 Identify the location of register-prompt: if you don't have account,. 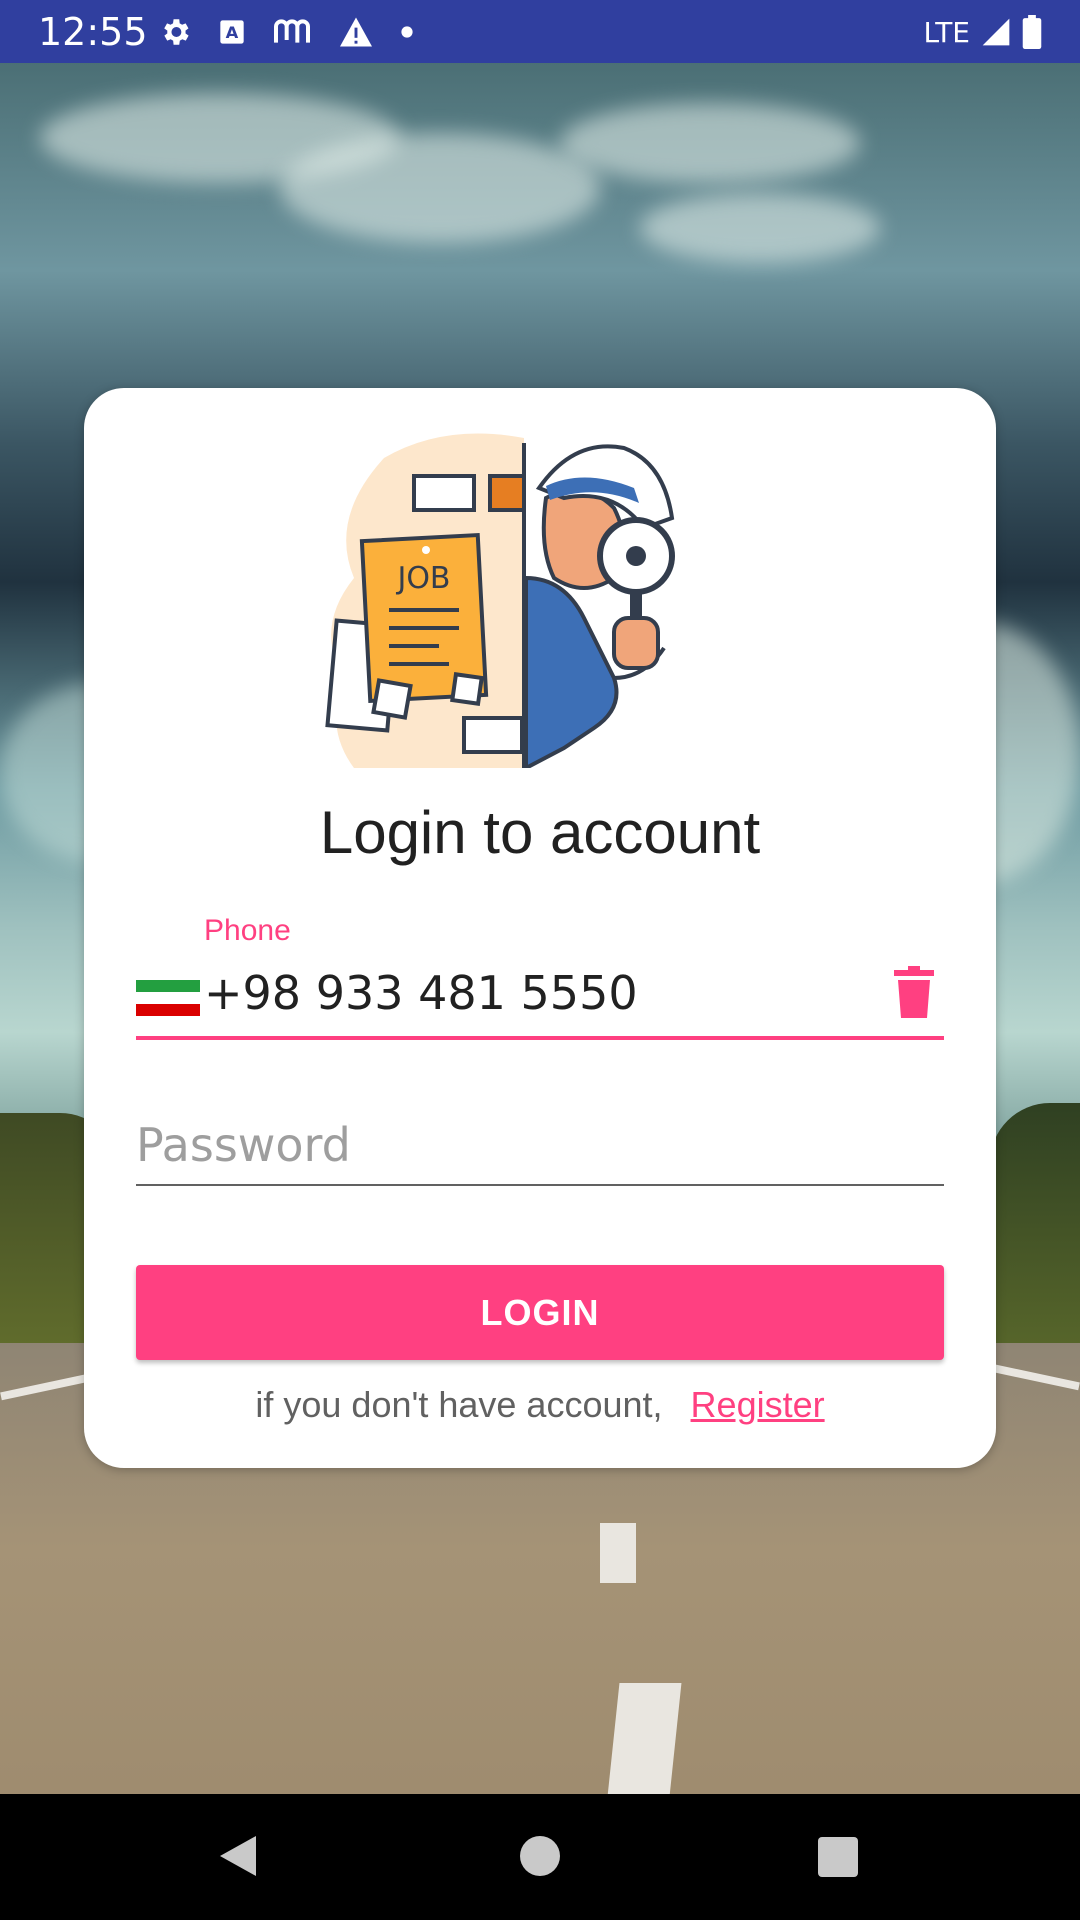
(459, 1404).